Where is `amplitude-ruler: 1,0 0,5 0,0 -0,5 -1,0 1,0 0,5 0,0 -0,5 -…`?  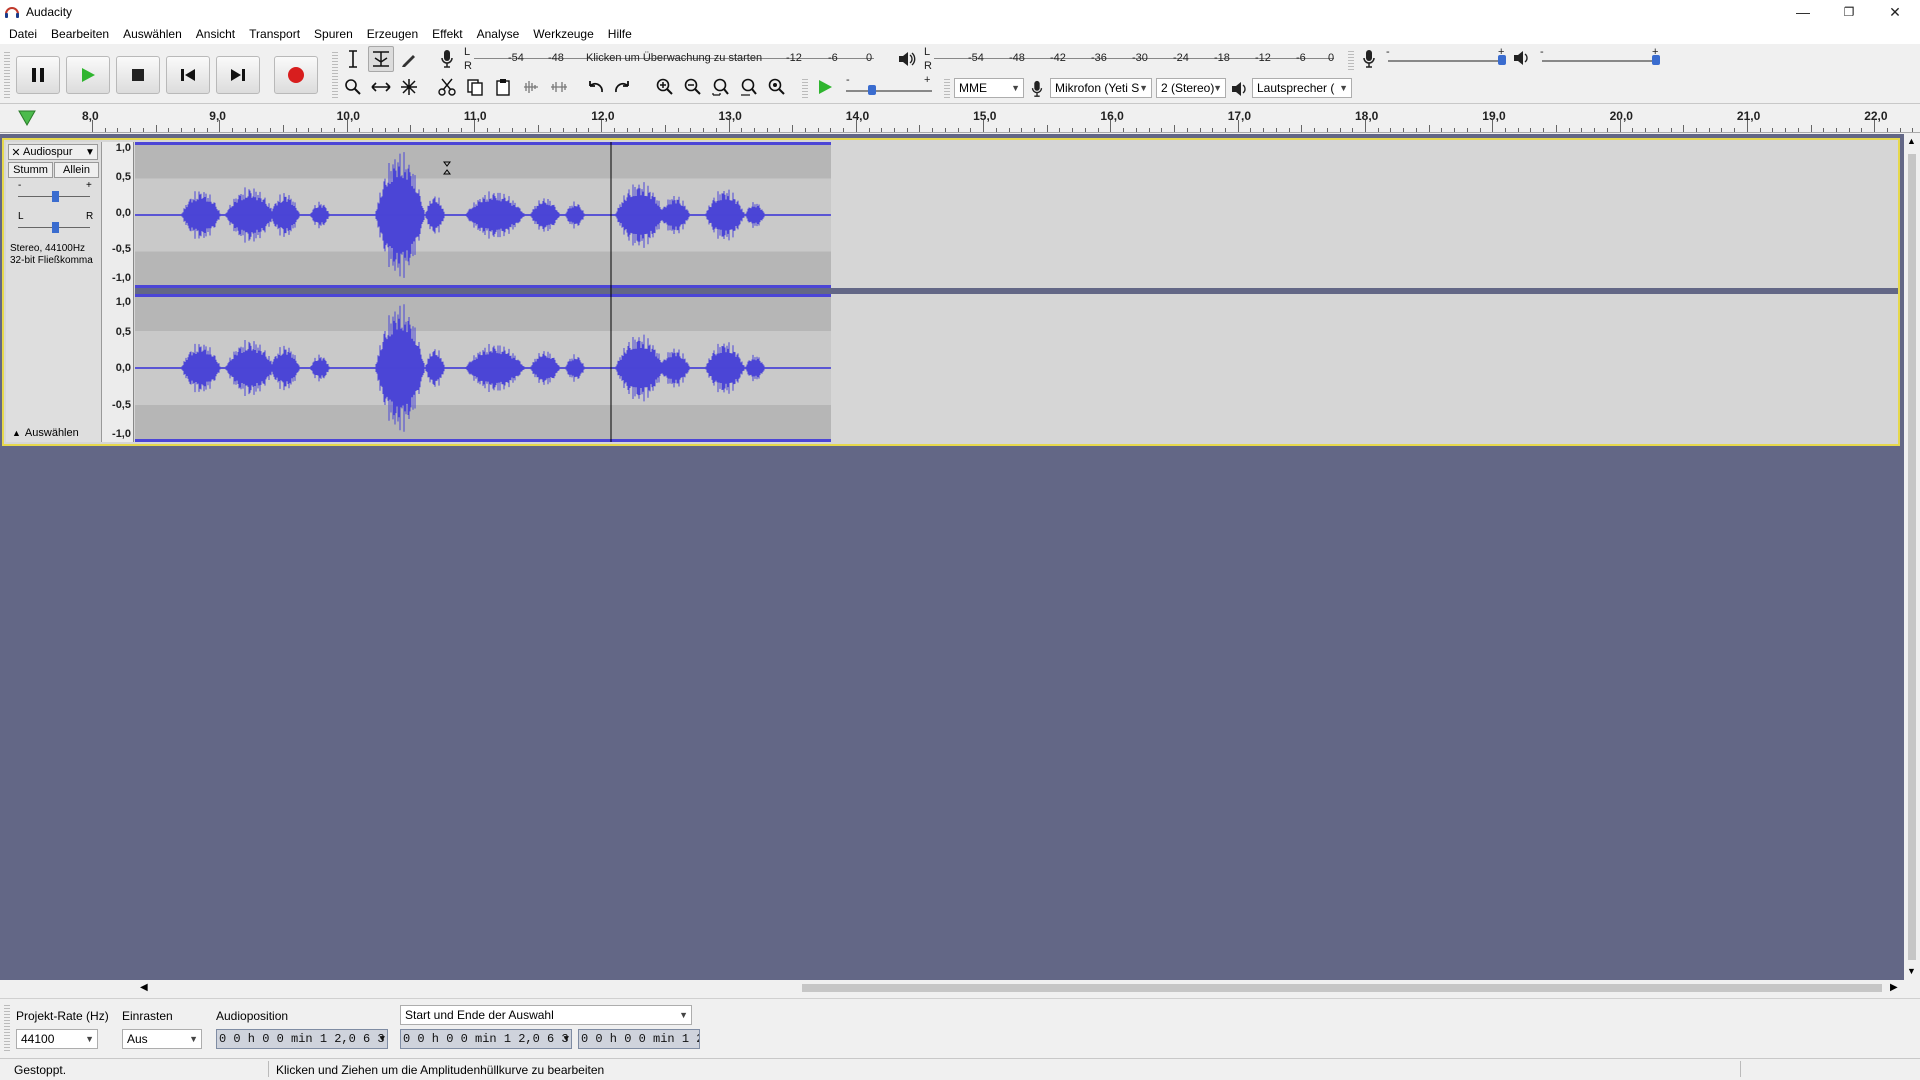 amplitude-ruler: 1,0 0,5 0,0 -0,5 -1,0 1,0 0,5 0,0 -0,5 -… is located at coordinates (118, 292).